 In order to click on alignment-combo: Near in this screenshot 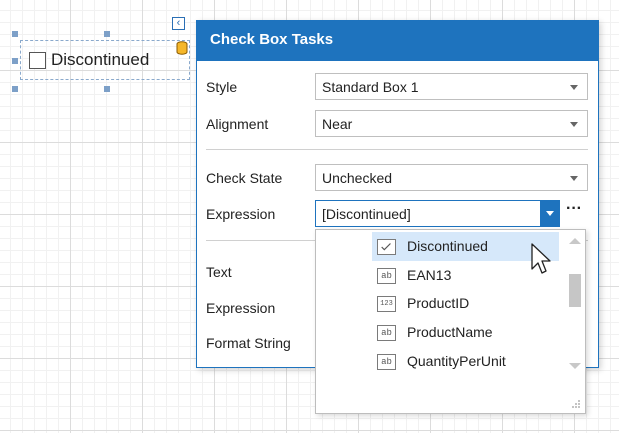, I will do `click(451, 123)`.